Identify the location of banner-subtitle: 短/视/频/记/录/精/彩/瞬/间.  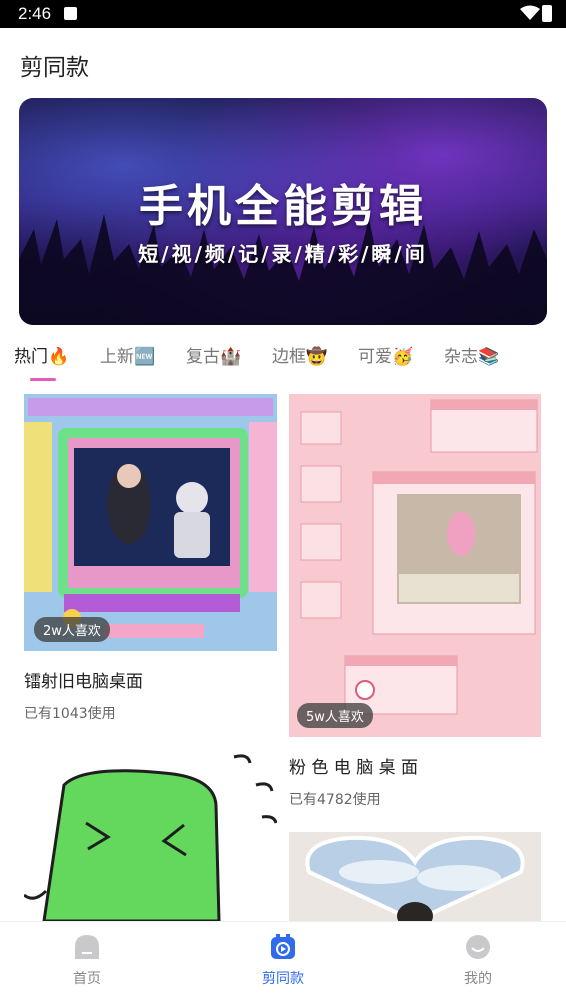
(283, 254).